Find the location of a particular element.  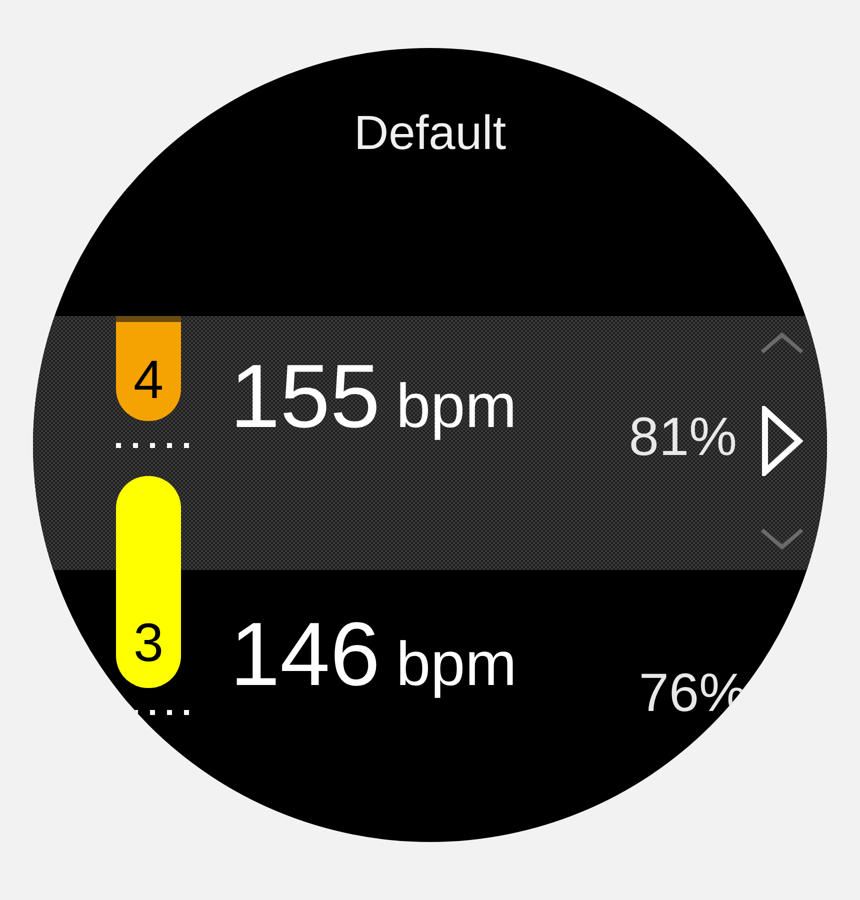

chevron-down-icon is located at coordinates (782, 539).